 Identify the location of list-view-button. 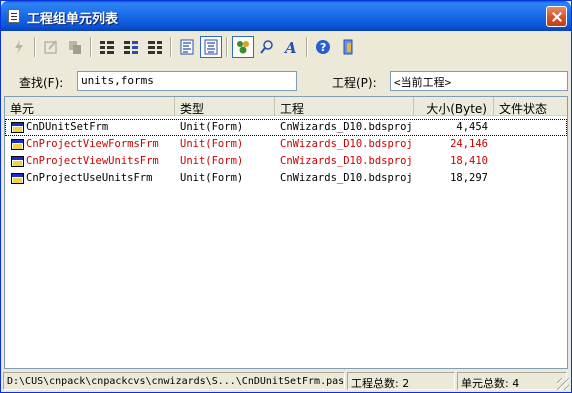
(155, 47).